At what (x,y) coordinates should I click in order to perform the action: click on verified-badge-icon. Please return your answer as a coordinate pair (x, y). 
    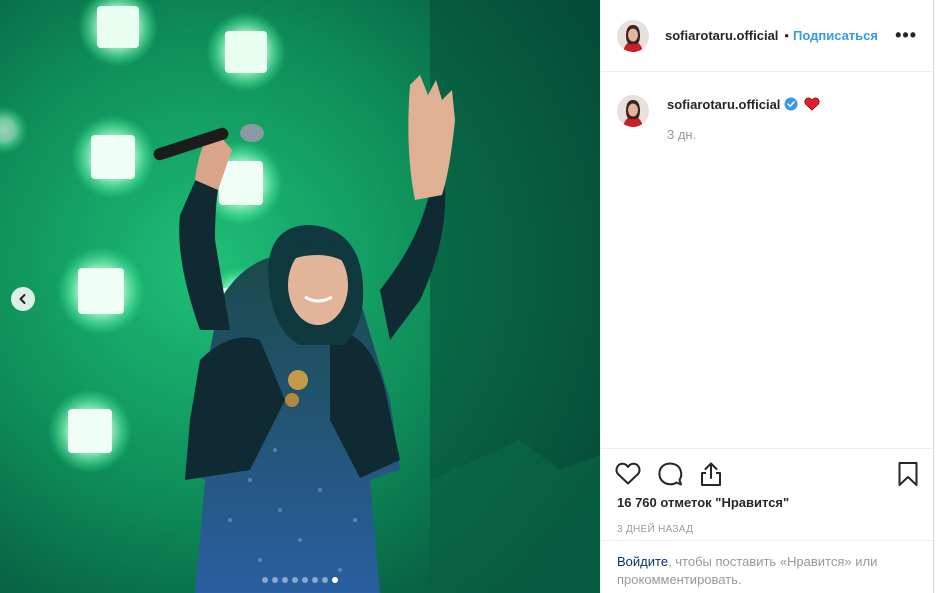
    Looking at the image, I should click on (791, 104).